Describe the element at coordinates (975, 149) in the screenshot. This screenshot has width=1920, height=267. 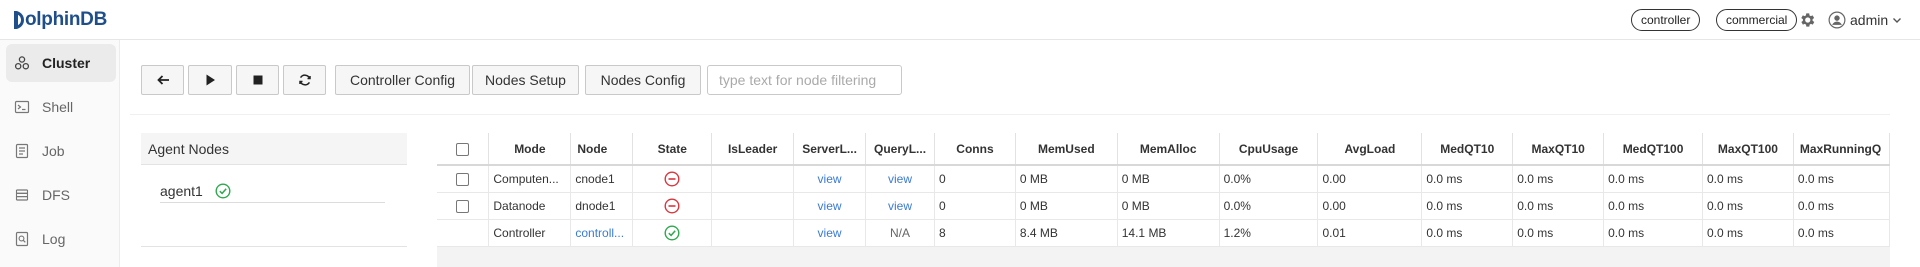
I see `column-header-conns: Conns` at that location.